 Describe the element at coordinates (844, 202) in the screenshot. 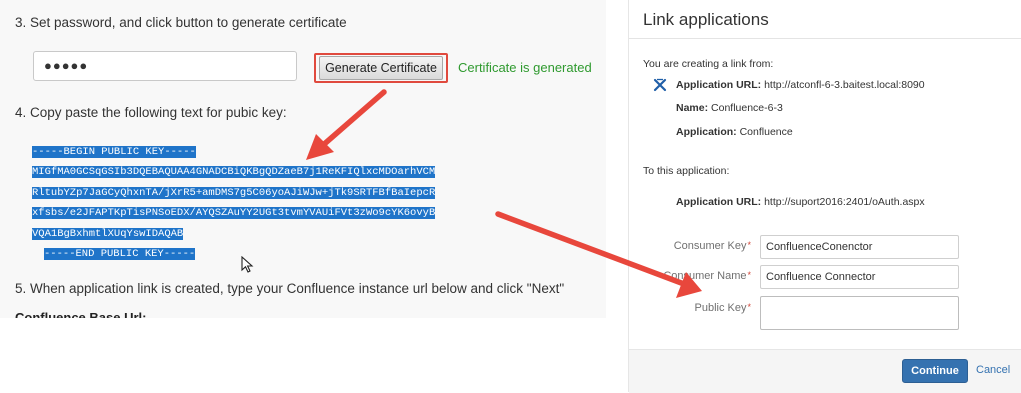

I see `to-app-url-value: http://suport2016:2401/oAuth.aspx` at that location.